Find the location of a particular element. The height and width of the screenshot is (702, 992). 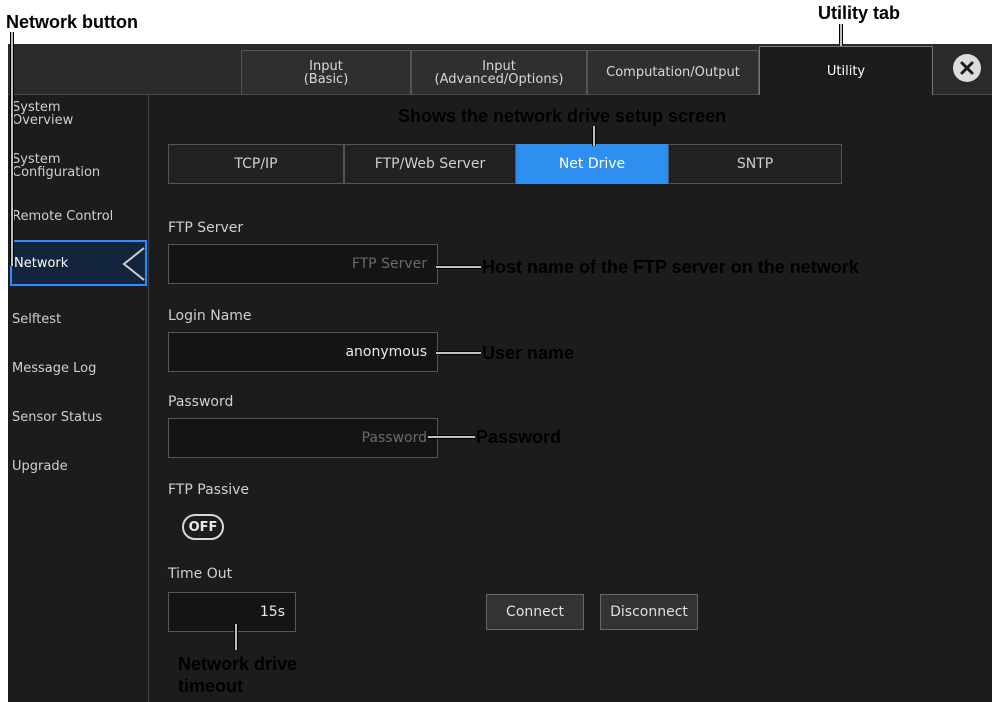

tab-input-advanced-options: Input (Advanced/Options) is located at coordinates (499, 72).